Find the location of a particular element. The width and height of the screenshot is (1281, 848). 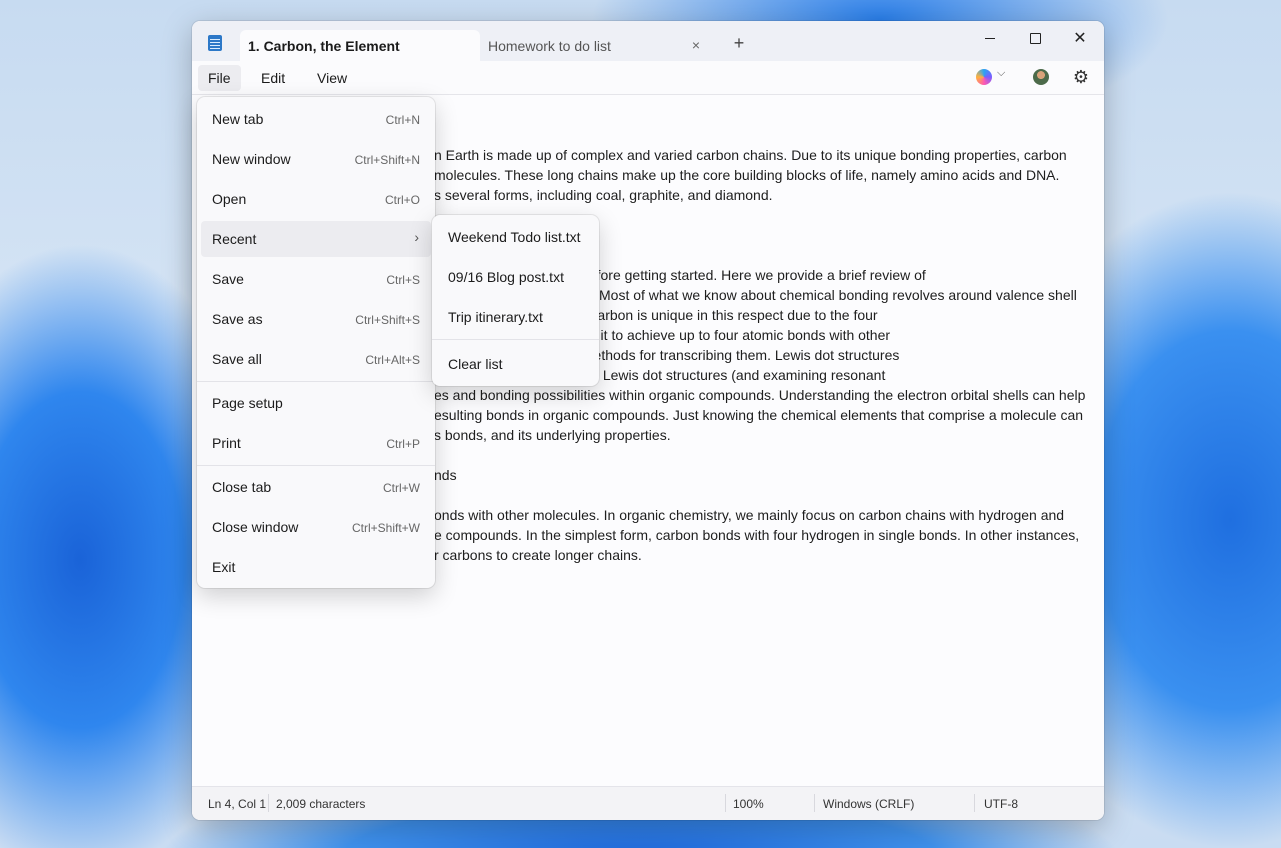

tab-homework: Homework to do list × is located at coordinates (596, 45).